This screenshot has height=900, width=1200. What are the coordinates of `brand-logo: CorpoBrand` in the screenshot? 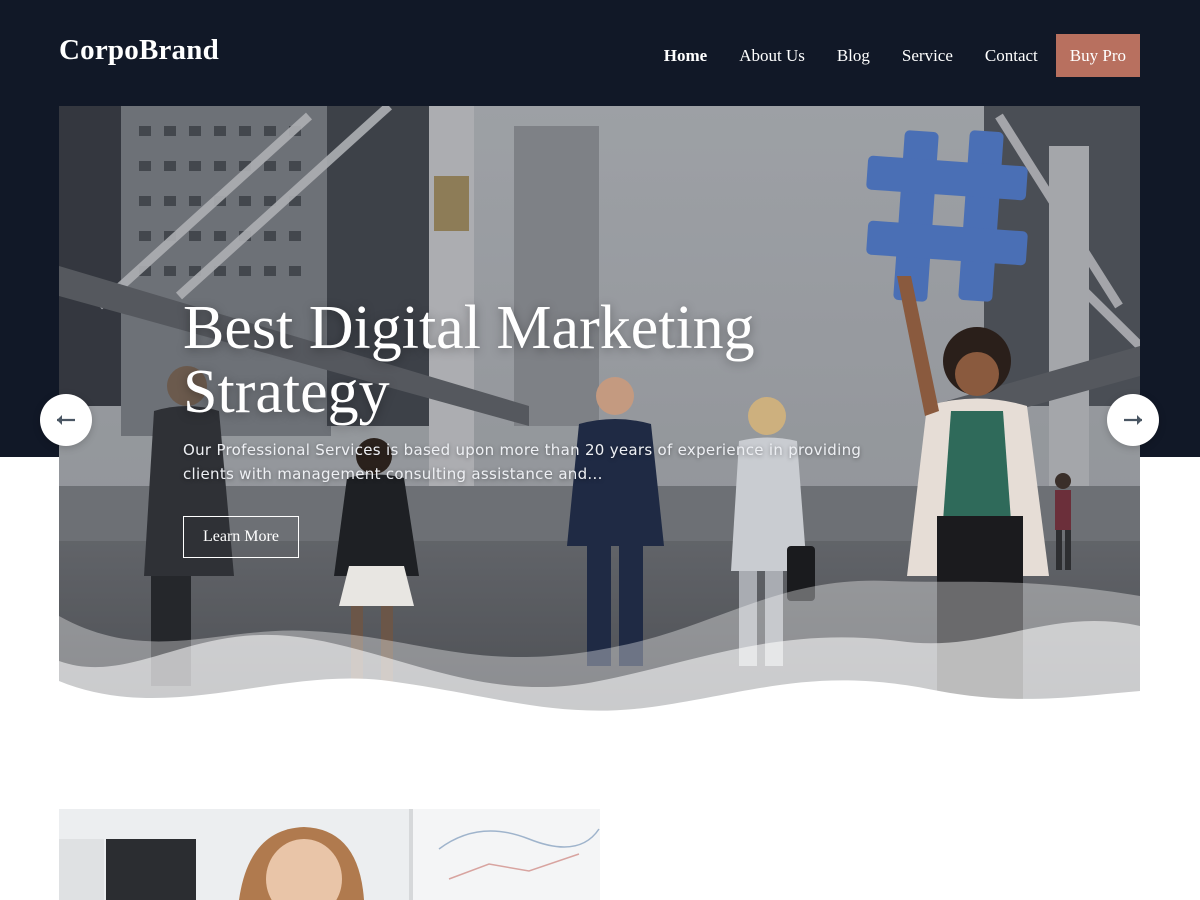 It's located at (139, 50).